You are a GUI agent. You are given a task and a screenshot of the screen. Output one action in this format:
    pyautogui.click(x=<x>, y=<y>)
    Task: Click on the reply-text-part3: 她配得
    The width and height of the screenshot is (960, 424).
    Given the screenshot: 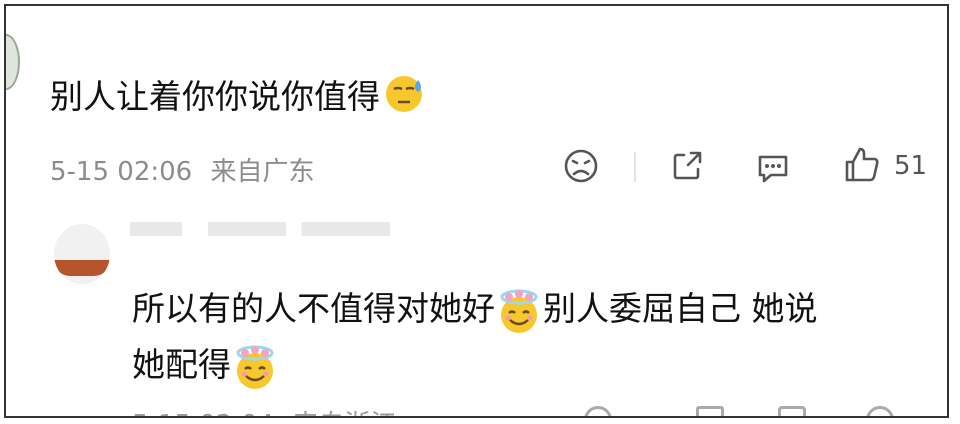 What is the action you would take?
    pyautogui.click(x=181, y=364)
    